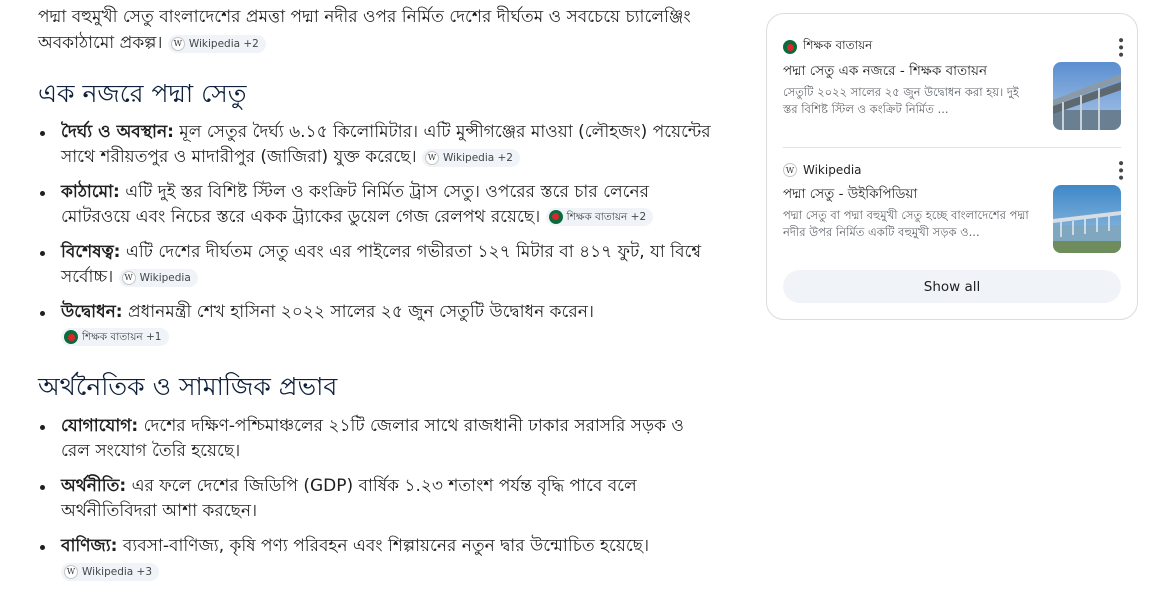  I want to click on source-title: পদ্মা সেতু - উইকিপিডিয়া, so click(908, 194).